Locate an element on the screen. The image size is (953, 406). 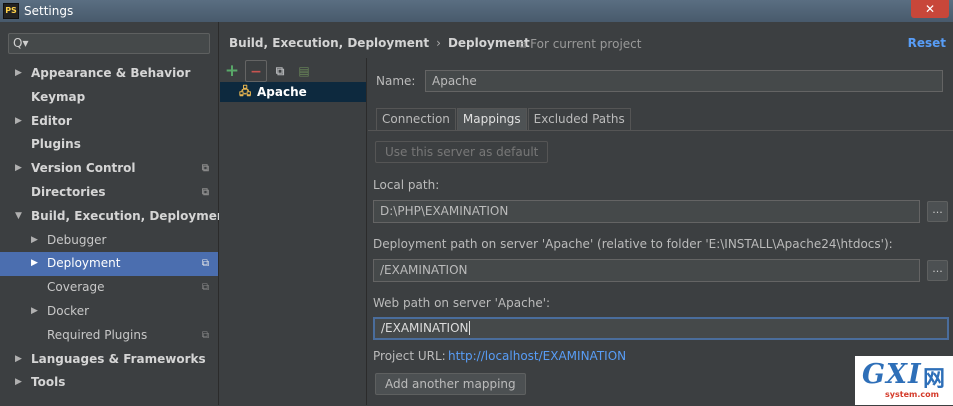
use-as-default-button: Use this server as default is located at coordinates (462, 152).